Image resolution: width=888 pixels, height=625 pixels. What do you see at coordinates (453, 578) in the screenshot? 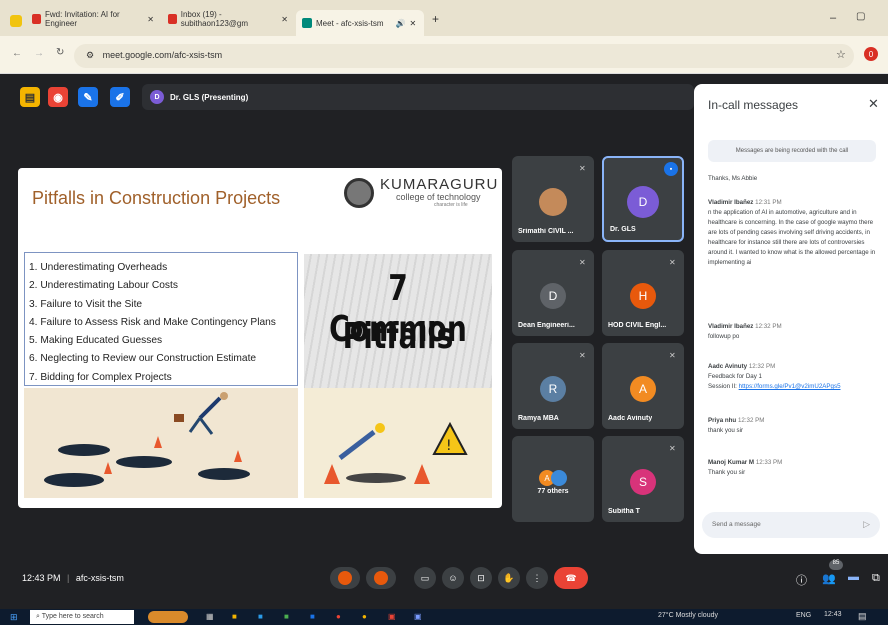
I see `emoji-button: ☺` at bounding box center [453, 578].